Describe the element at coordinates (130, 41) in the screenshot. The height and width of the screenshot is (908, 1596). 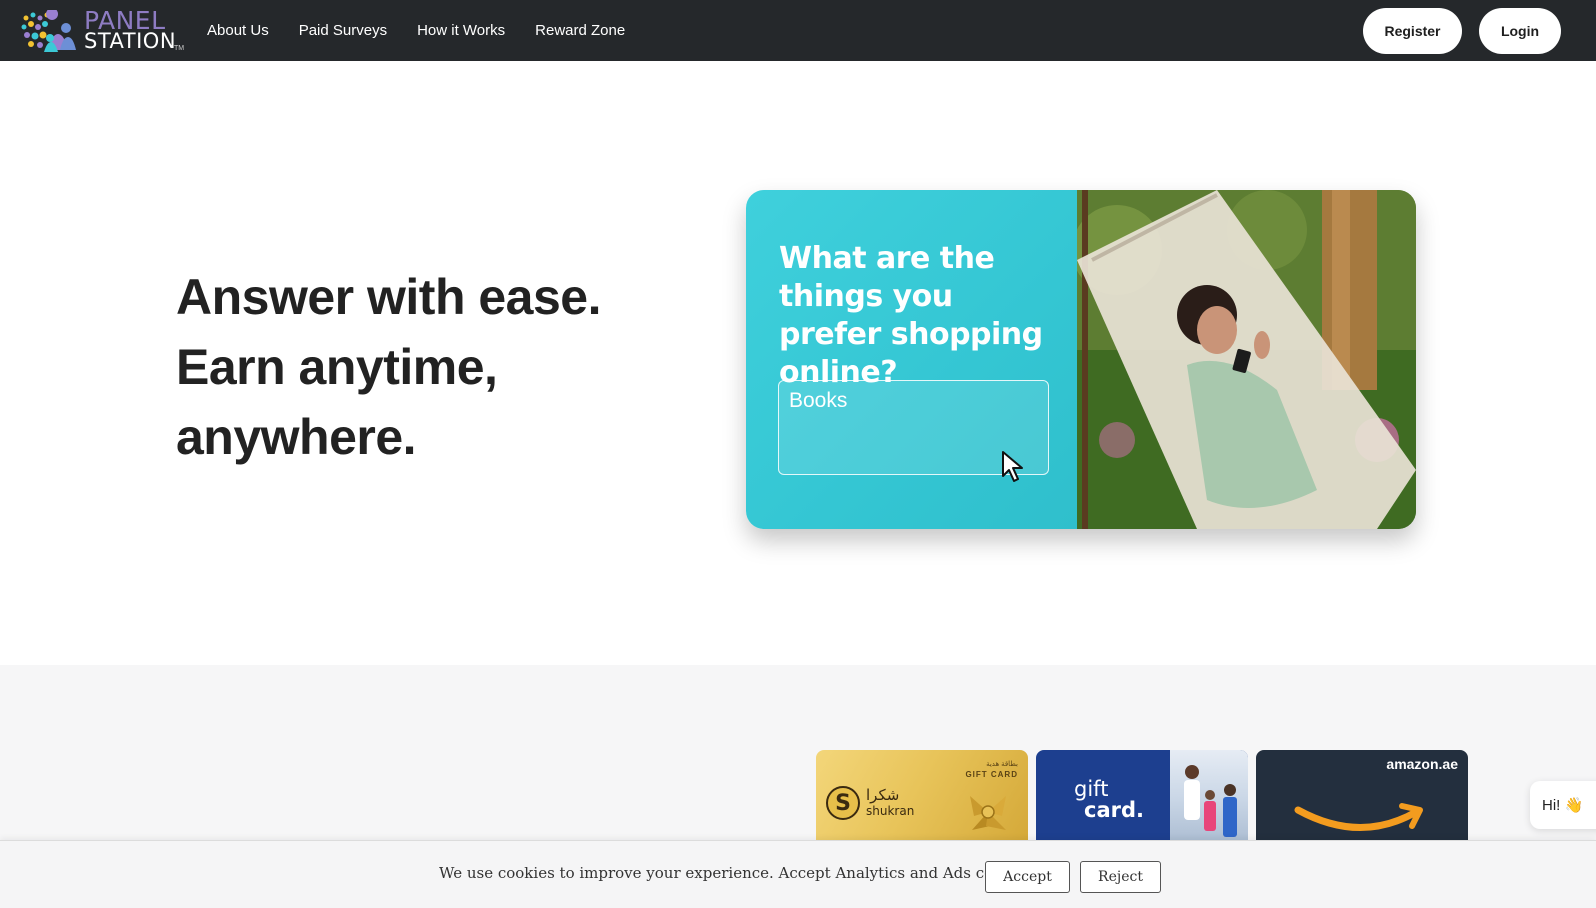
I see `logo-station-text: STATION` at that location.